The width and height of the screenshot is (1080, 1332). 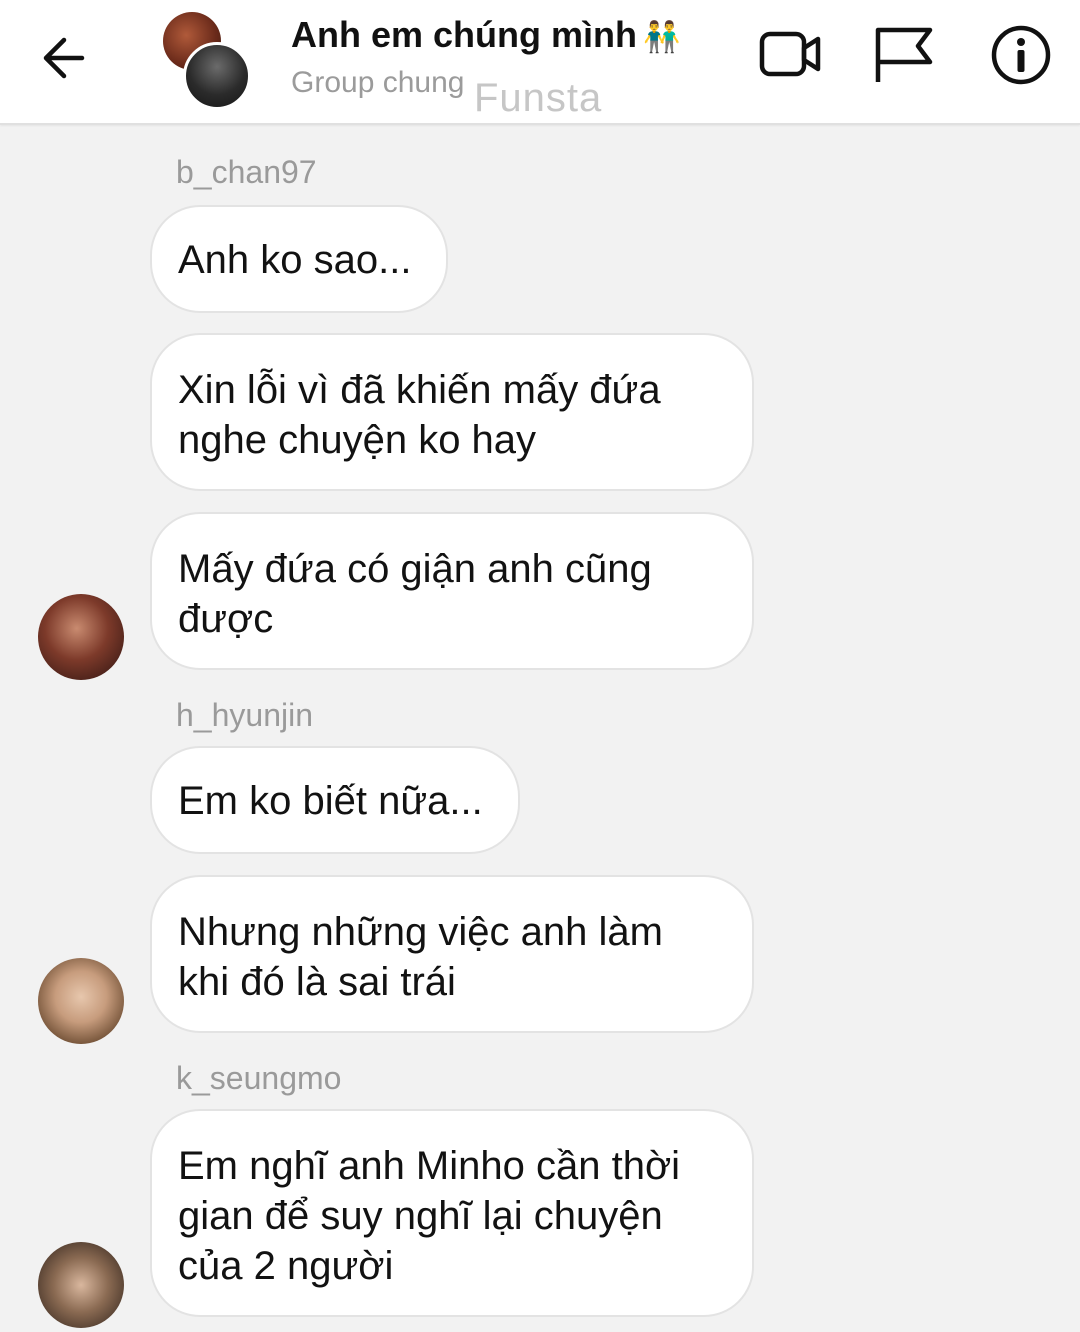 I want to click on message-bubble: Mấy đứa có giận anh cũng được, so click(x=452, y=591).